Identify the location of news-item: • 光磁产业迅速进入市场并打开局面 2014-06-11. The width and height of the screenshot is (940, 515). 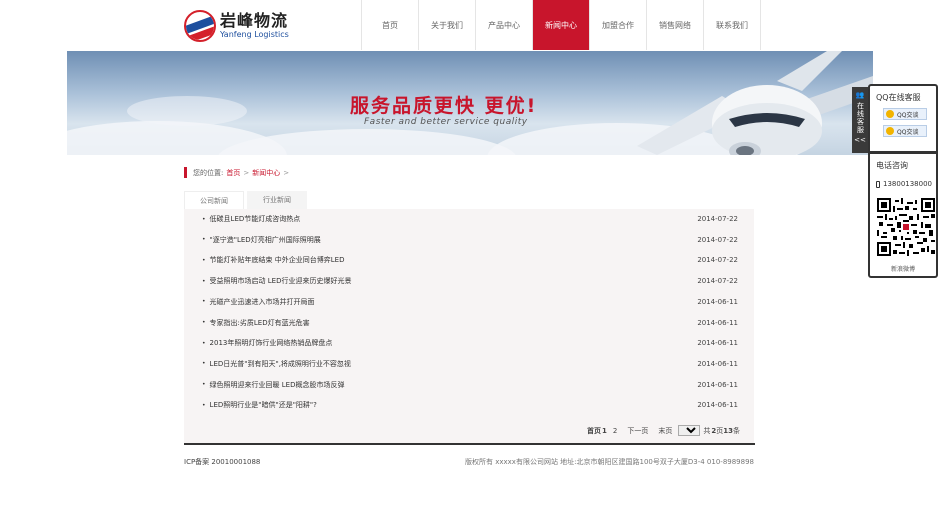
(469, 302).